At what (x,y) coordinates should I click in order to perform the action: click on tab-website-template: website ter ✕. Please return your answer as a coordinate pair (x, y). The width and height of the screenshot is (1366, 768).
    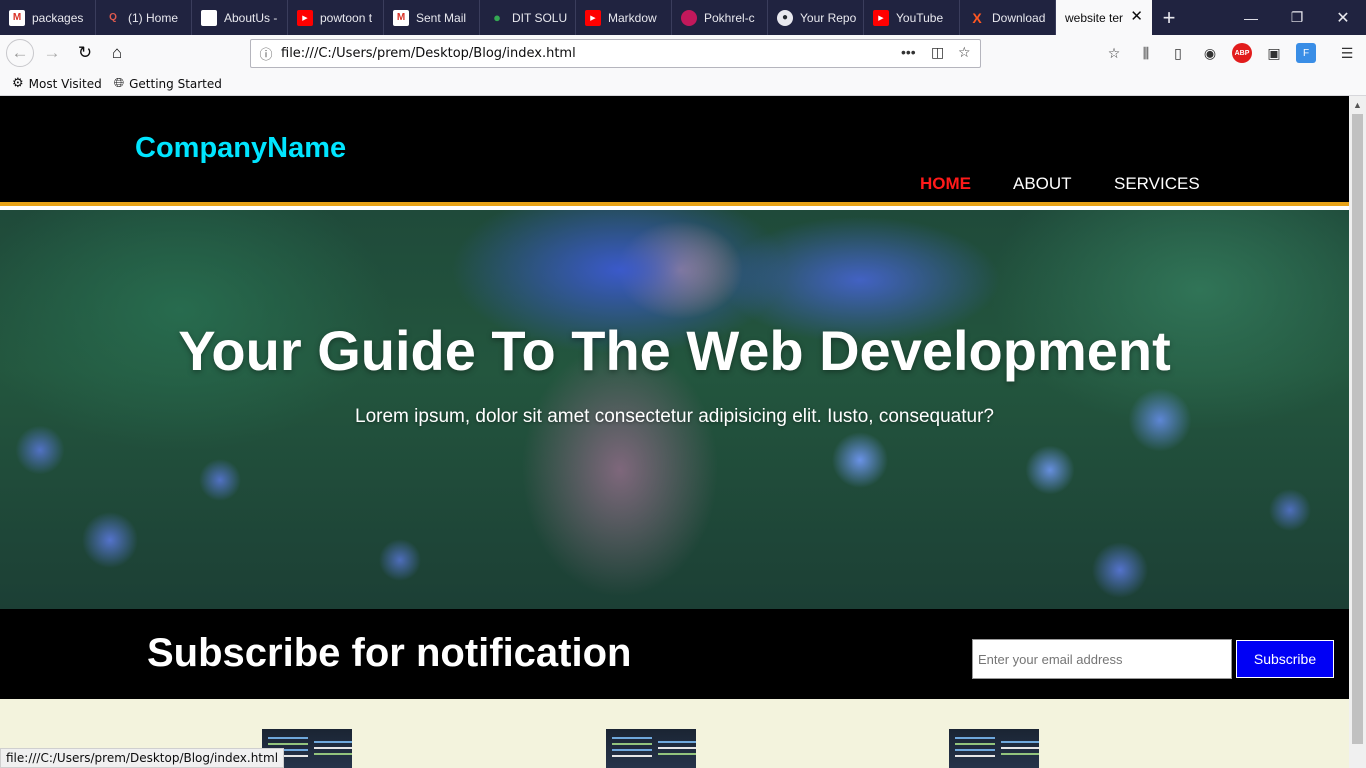
    Looking at the image, I should click on (1104, 17).